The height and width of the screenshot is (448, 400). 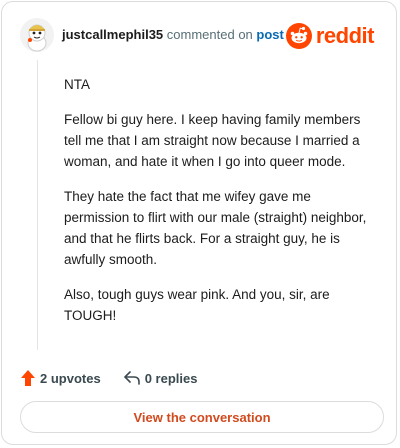 What do you see at coordinates (345, 35) in the screenshot?
I see `reddit-wordmark: reddit` at bounding box center [345, 35].